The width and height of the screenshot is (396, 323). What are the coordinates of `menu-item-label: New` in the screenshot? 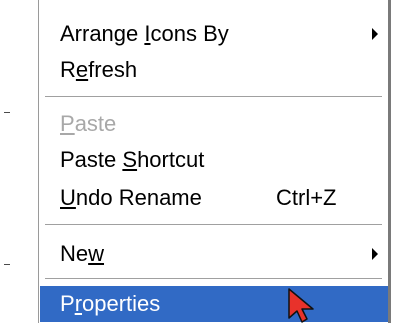 It's located at (82, 253).